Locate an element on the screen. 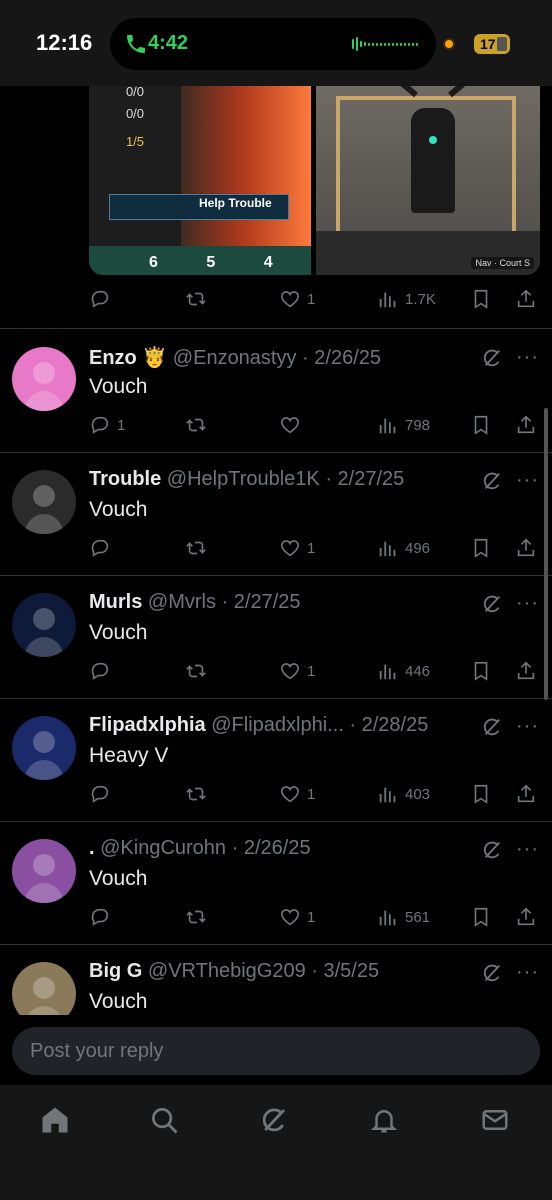 The height and width of the screenshot is (1200, 552). display-name: . is located at coordinates (92, 848).